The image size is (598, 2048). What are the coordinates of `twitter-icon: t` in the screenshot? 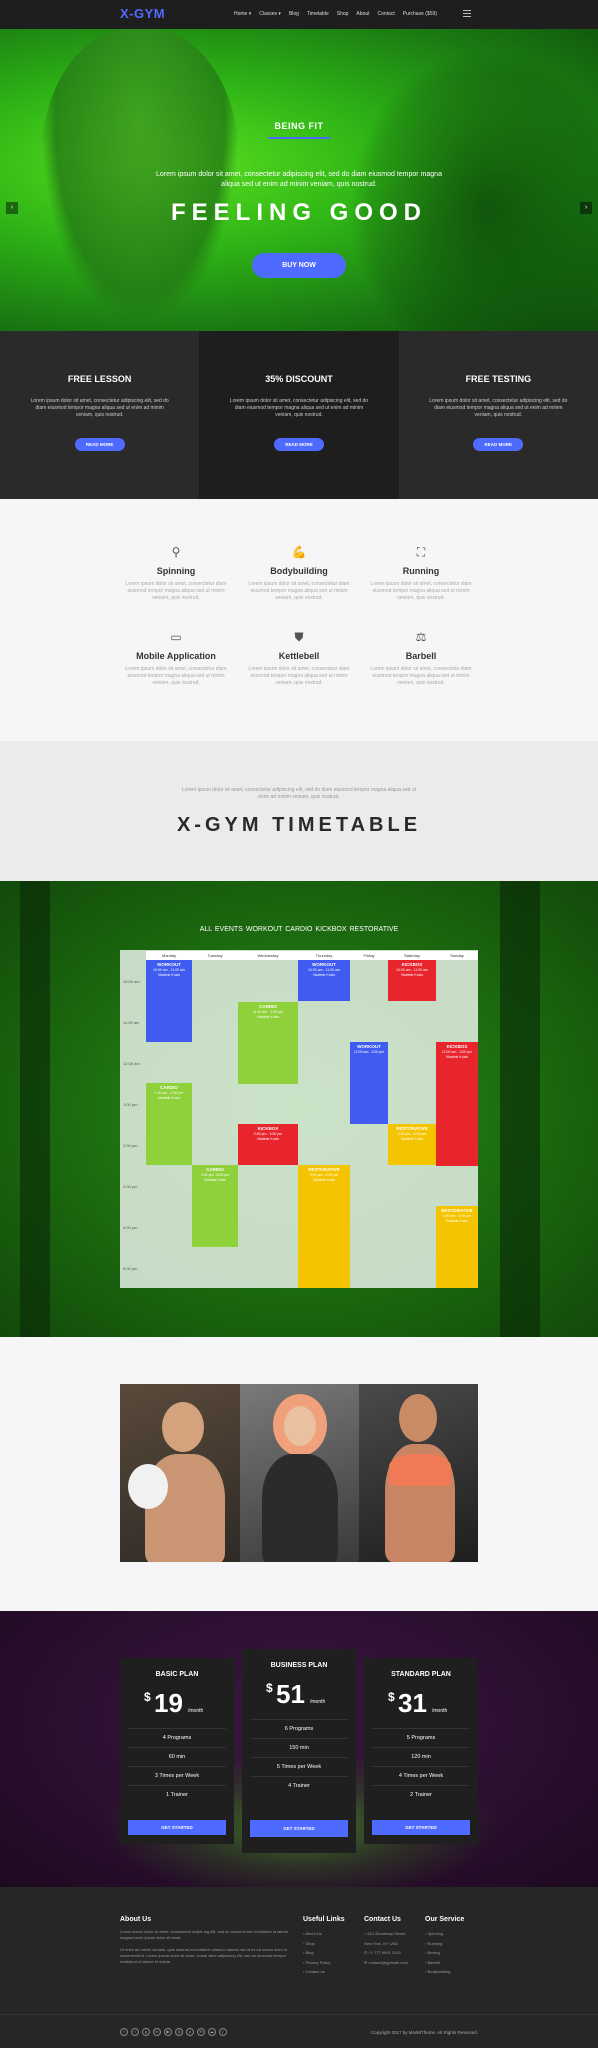 It's located at (135, 2032).